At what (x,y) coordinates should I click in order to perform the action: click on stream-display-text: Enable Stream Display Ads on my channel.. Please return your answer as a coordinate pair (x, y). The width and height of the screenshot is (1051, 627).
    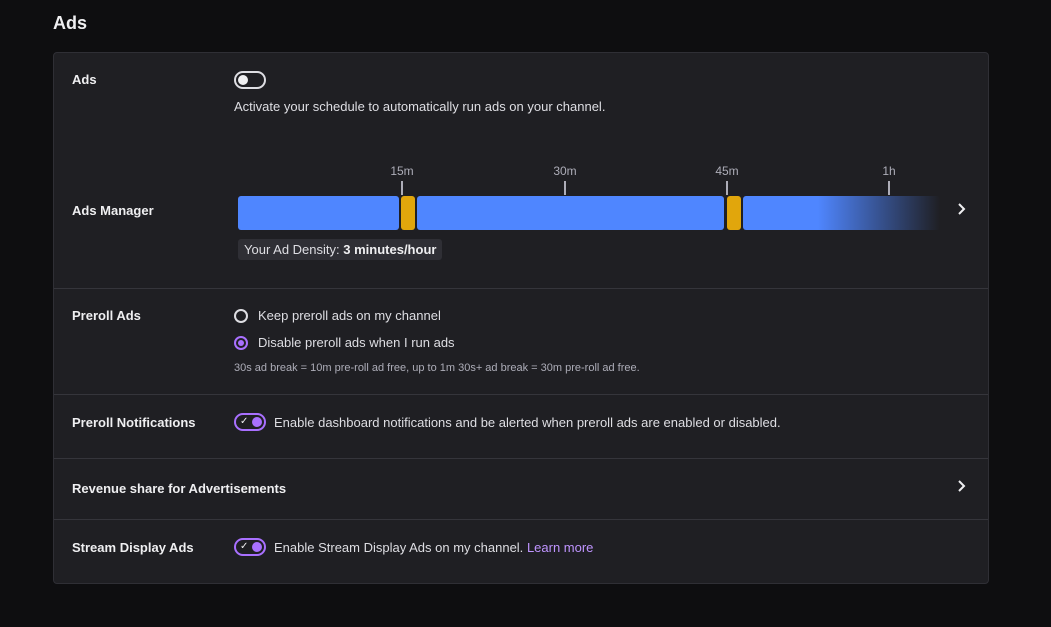
    Looking at the image, I should click on (399, 547).